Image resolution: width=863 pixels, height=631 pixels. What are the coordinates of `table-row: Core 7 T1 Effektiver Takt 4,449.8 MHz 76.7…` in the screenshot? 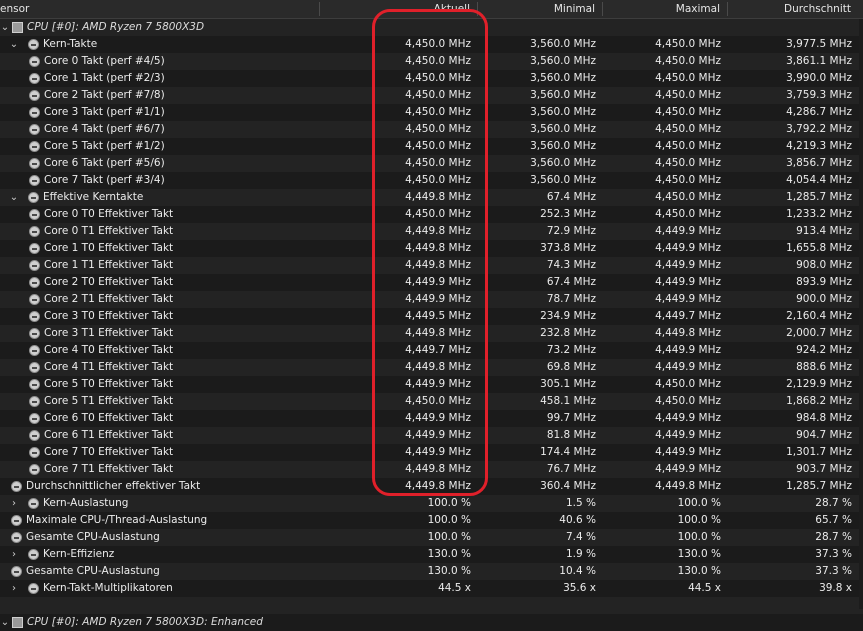 It's located at (431, 469).